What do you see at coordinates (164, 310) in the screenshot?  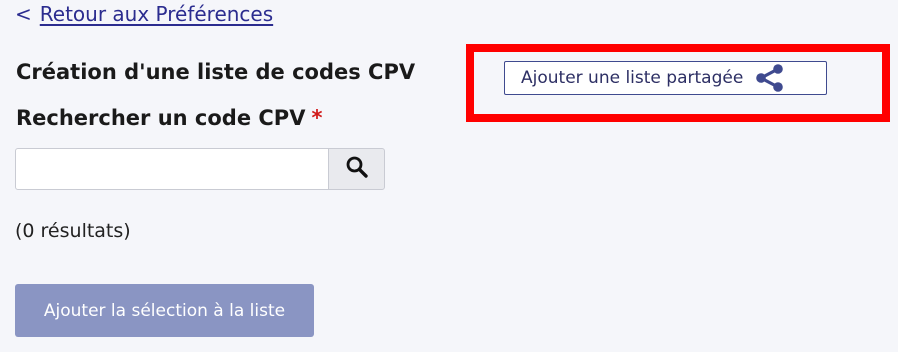 I see `add-selection-to-list-button: Ajouter la sélection à la liste` at bounding box center [164, 310].